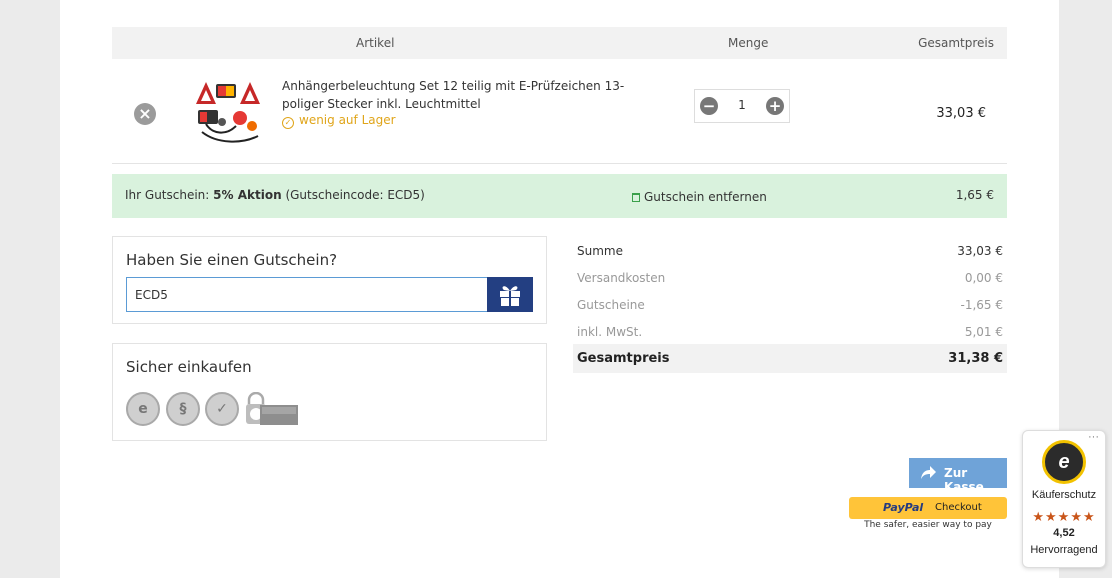 The width and height of the screenshot is (1112, 578). What do you see at coordinates (623, 358) in the screenshot?
I see `summary-total-label: Gesamtpreis` at bounding box center [623, 358].